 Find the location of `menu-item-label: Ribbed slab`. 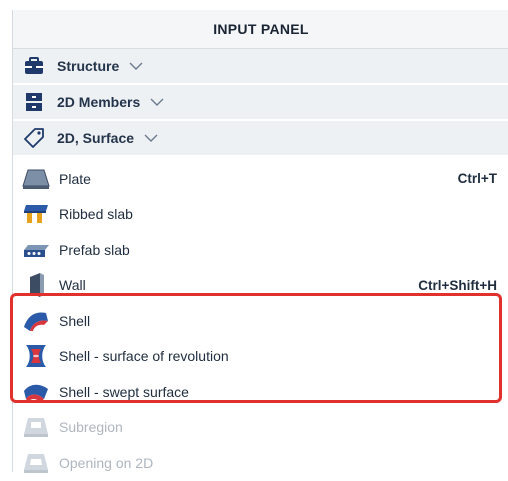

menu-item-label: Ribbed slab is located at coordinates (96, 214).